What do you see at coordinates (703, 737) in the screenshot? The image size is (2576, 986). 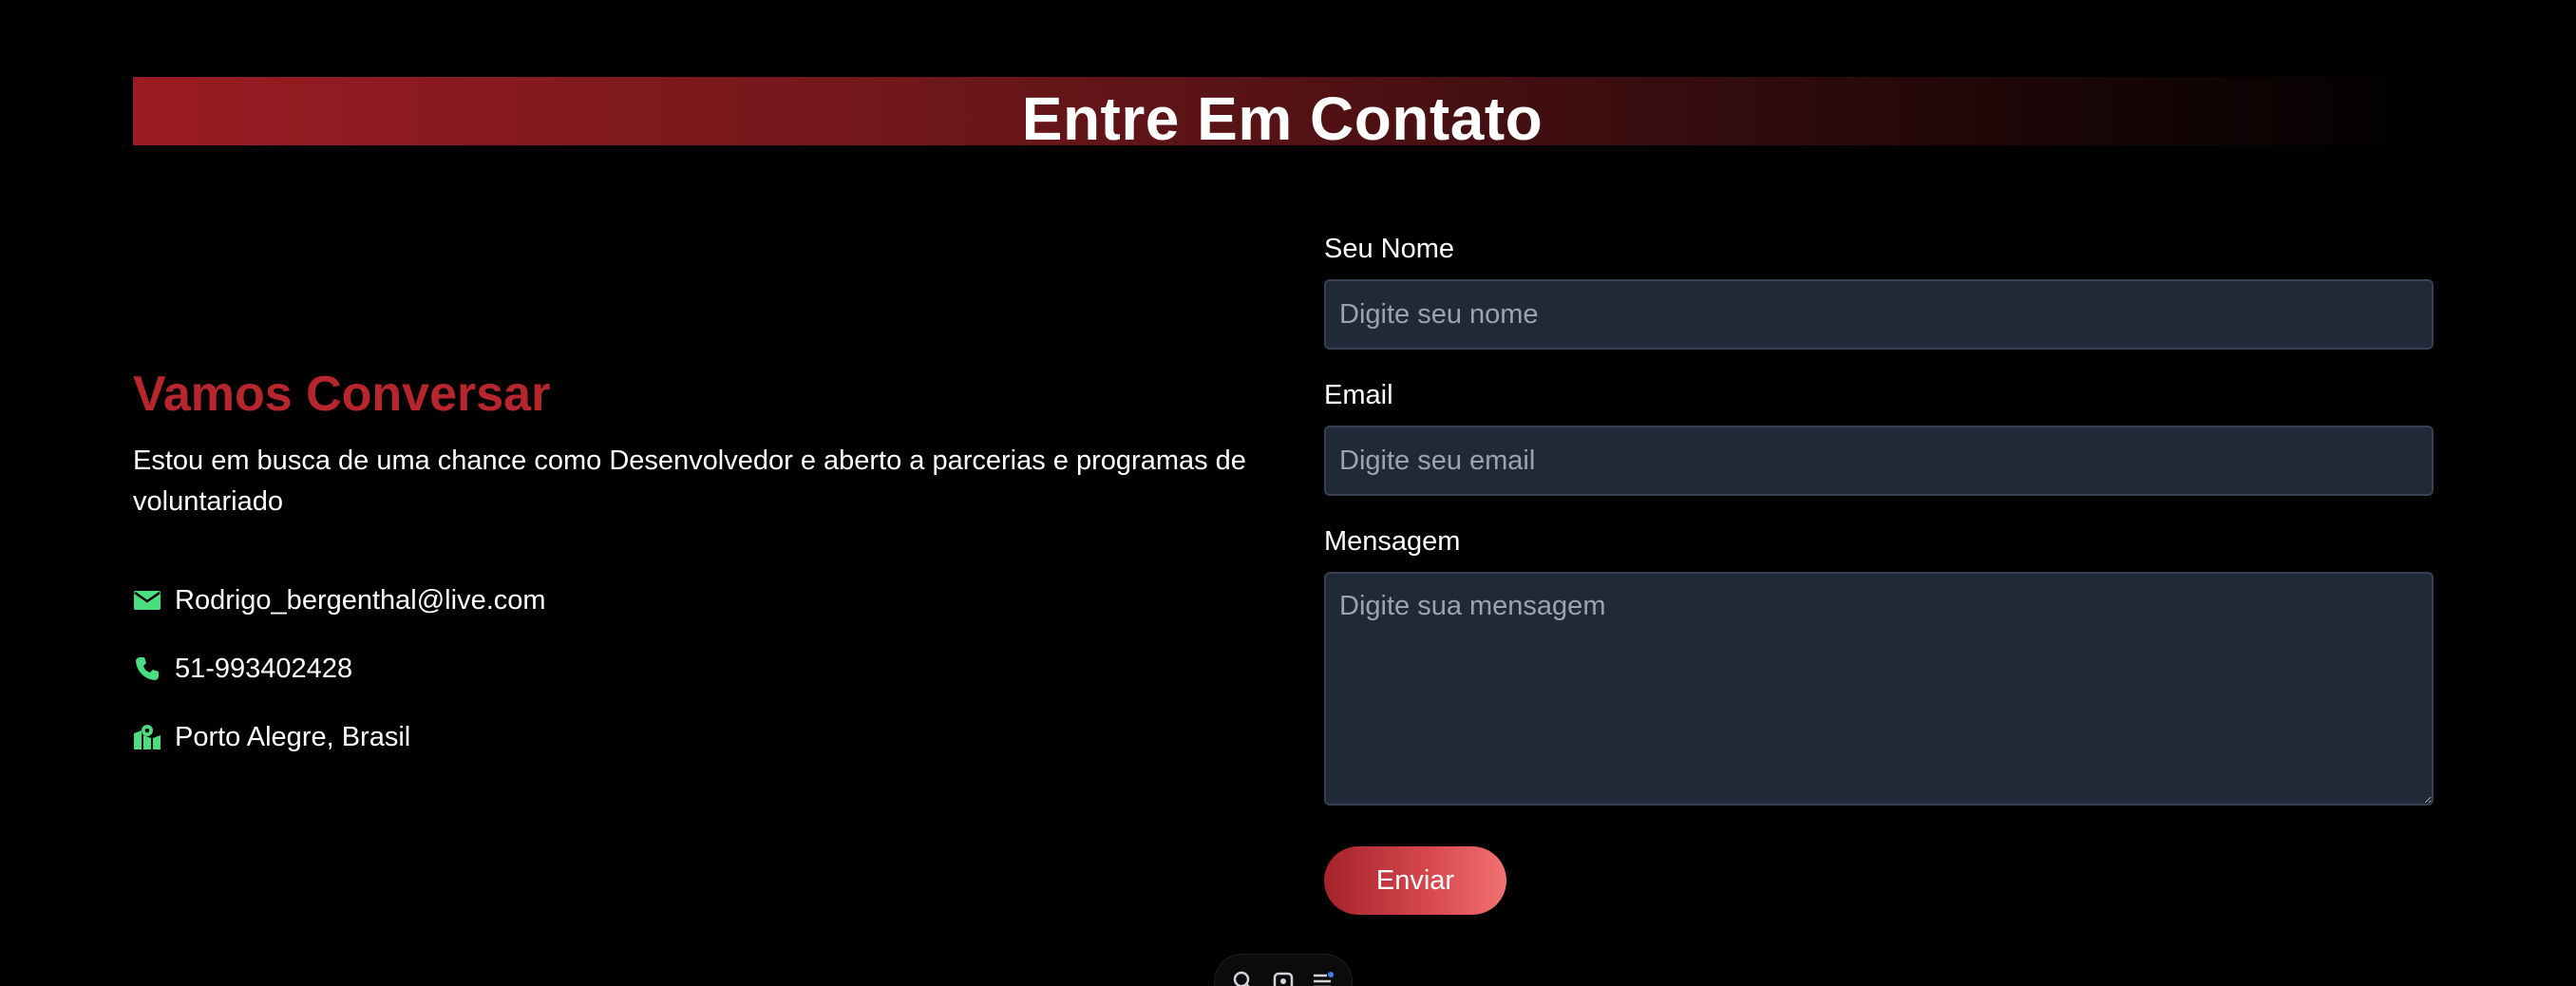 I see `contact-location: Porto Alegre, Brasil` at bounding box center [703, 737].